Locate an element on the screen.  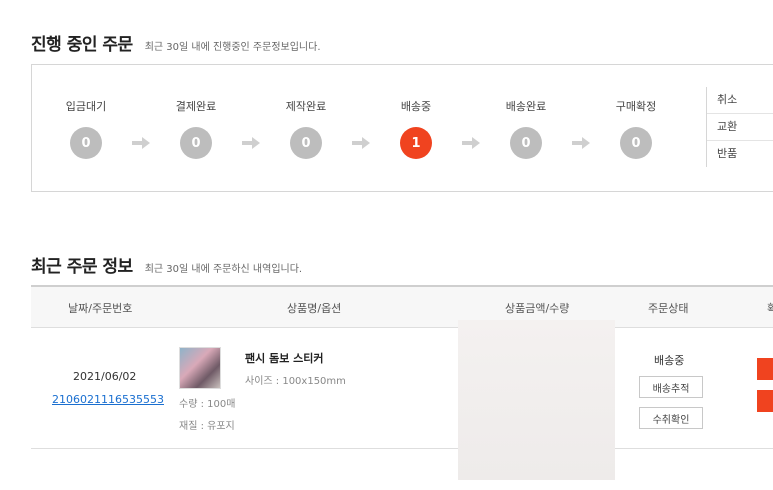
table-header: 날짜/주문번호 상품명/옵션 상품금액/수량 주문상태 확 is located at coordinates (402, 306).